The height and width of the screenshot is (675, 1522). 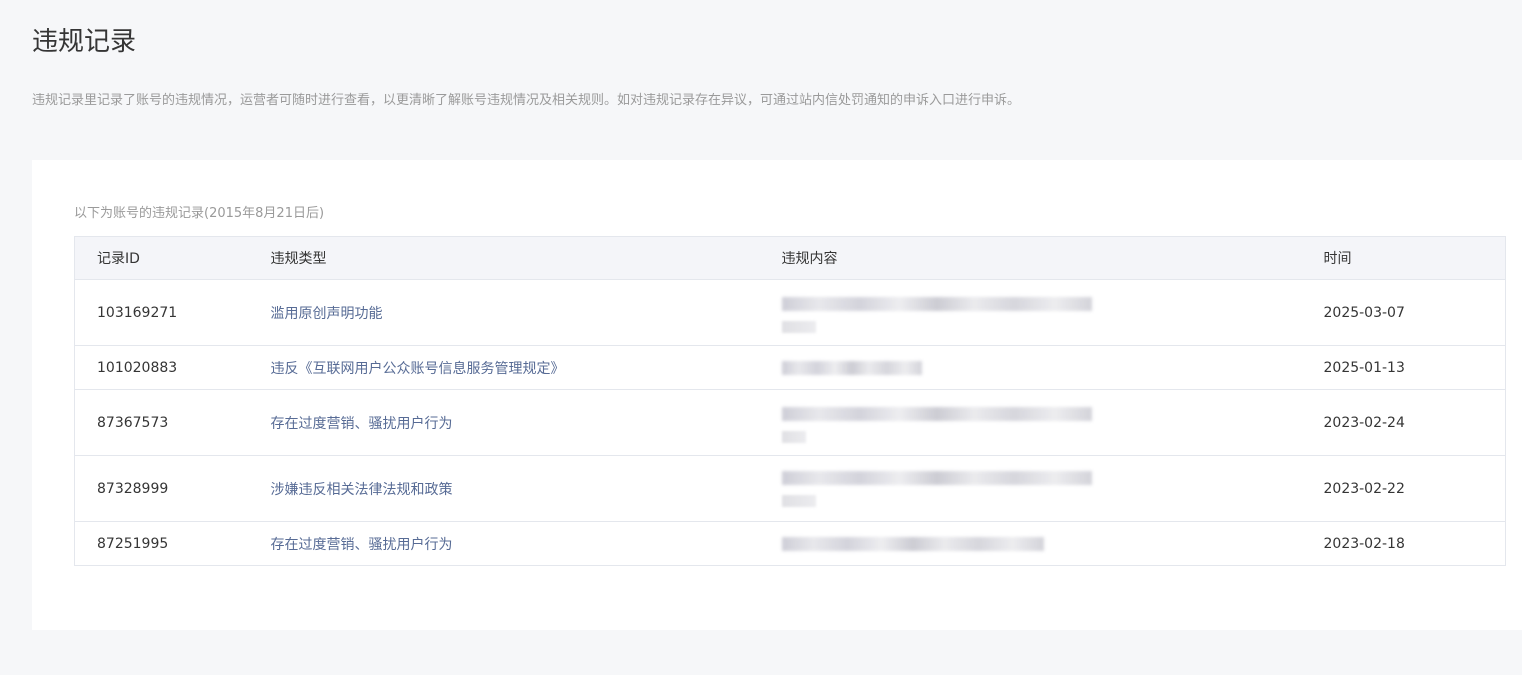 I want to click on record-id: 87367573, so click(x=161, y=422).